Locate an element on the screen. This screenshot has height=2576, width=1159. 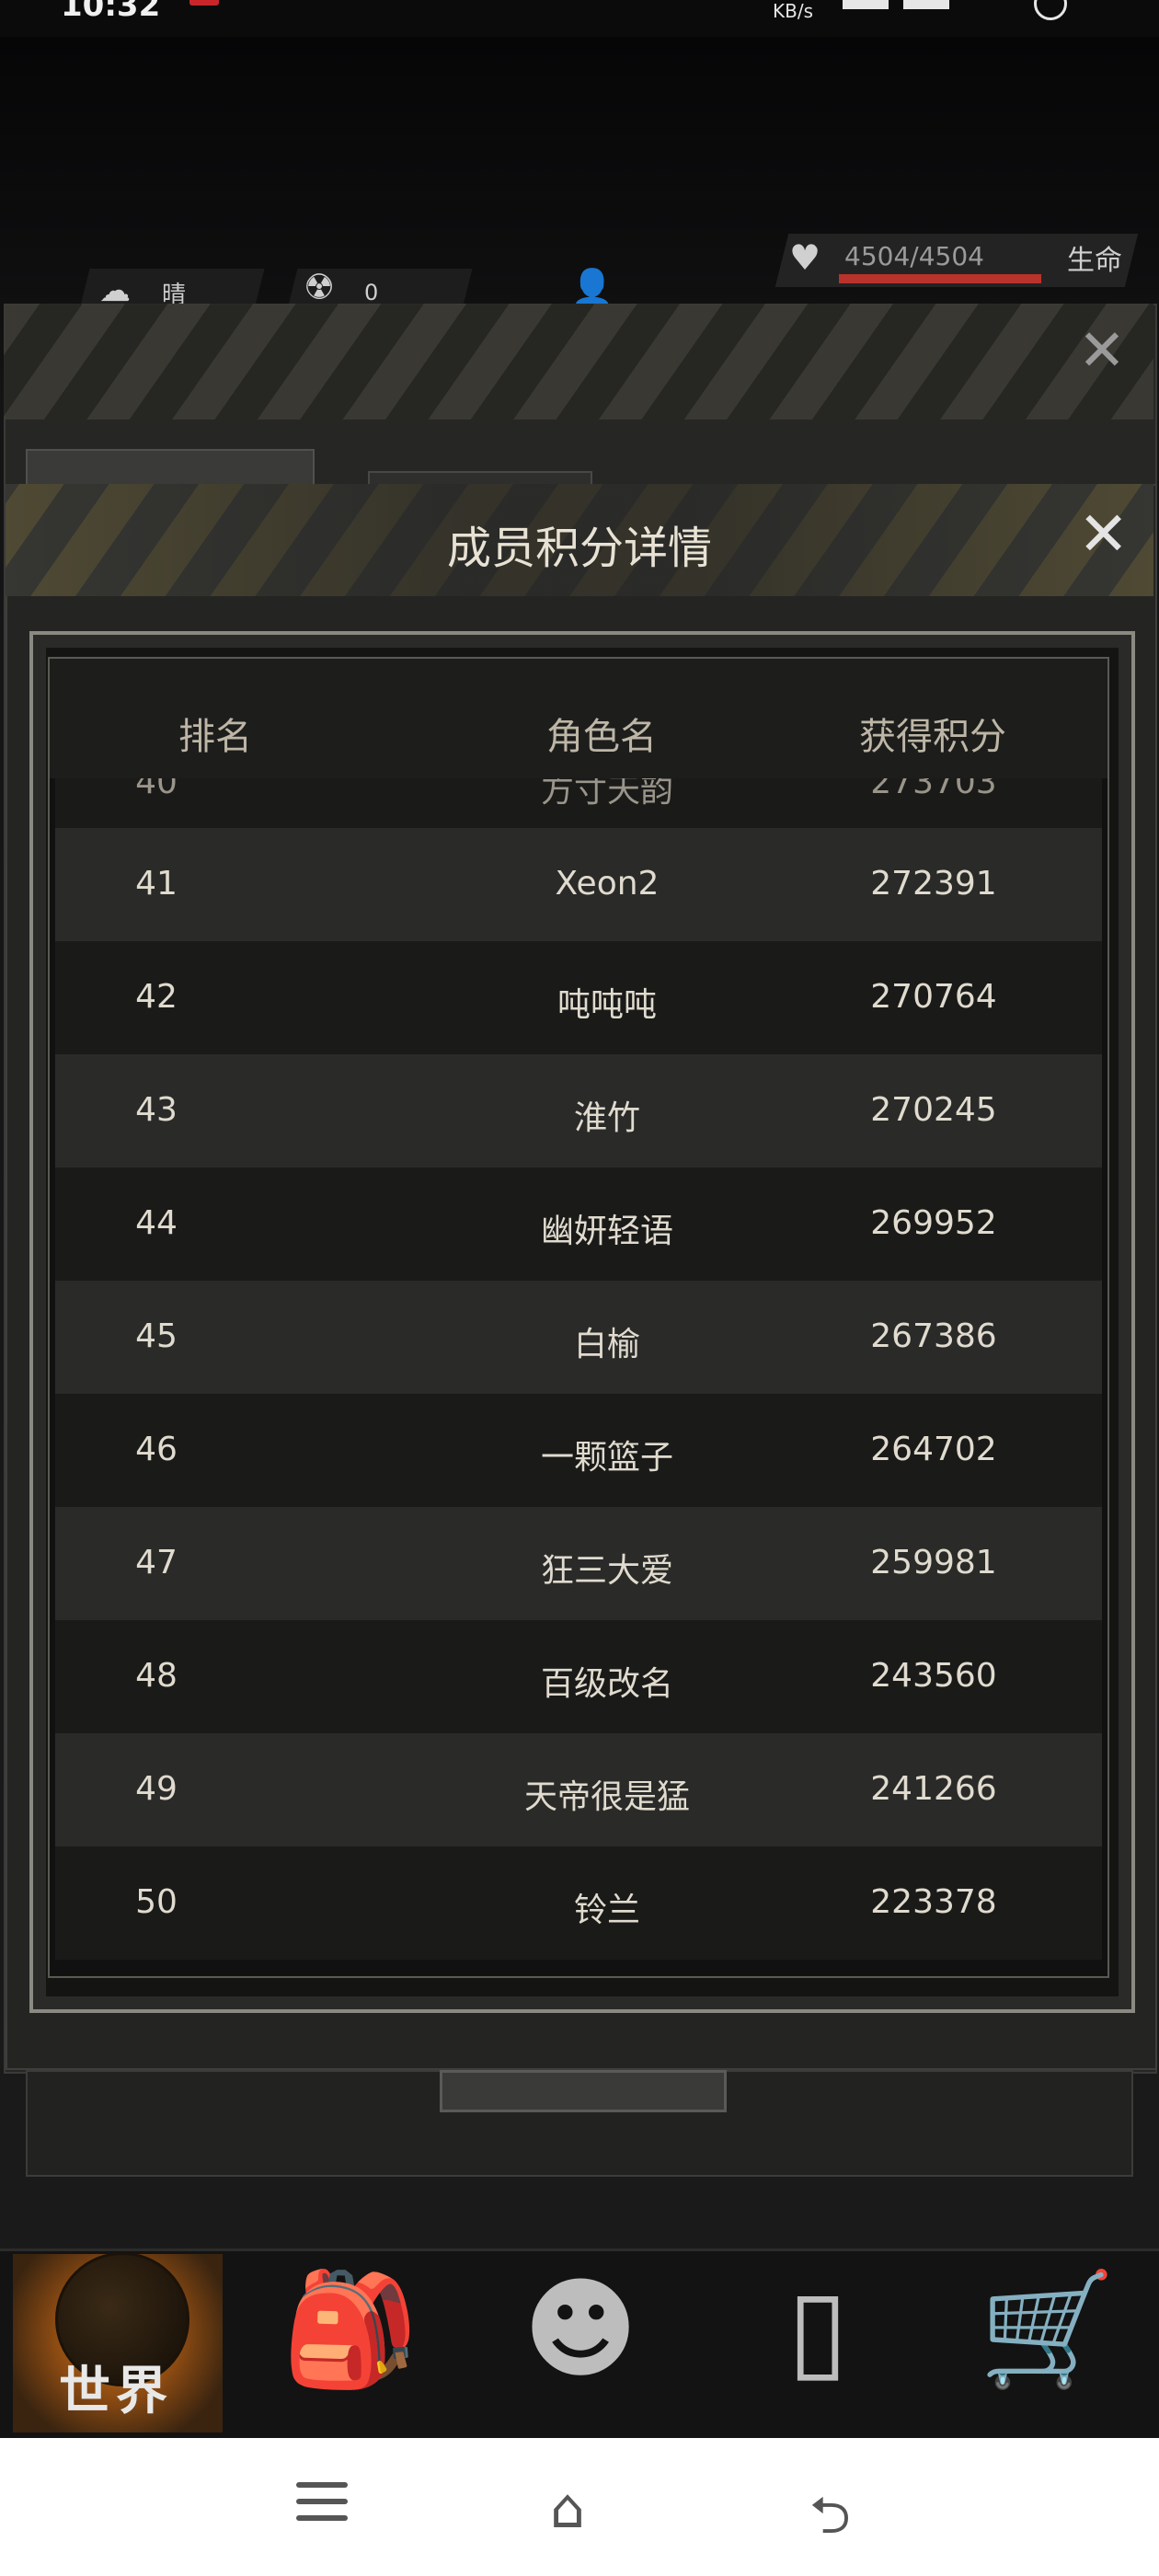
row-score: 270245 is located at coordinates (933, 1110).